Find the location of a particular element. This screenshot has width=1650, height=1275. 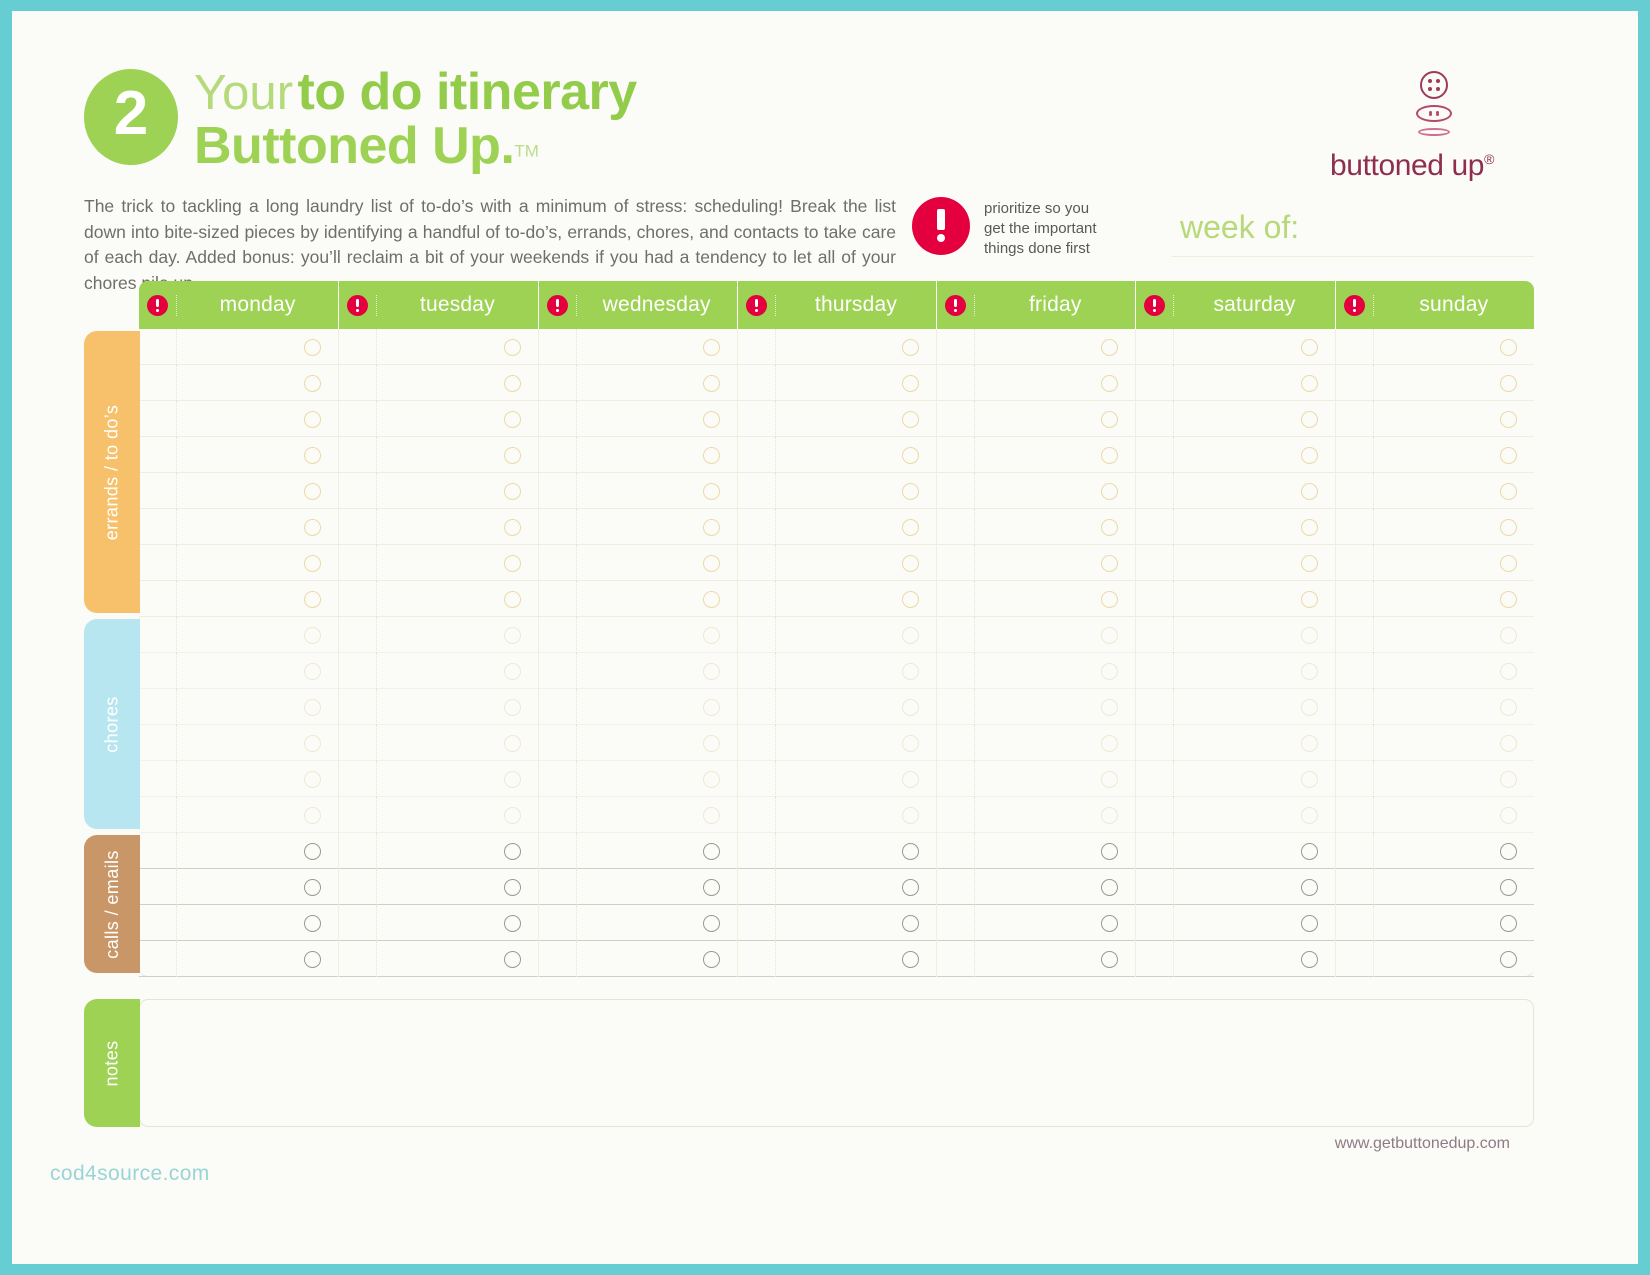

cell-calls-friday is located at coordinates (1035, 887).